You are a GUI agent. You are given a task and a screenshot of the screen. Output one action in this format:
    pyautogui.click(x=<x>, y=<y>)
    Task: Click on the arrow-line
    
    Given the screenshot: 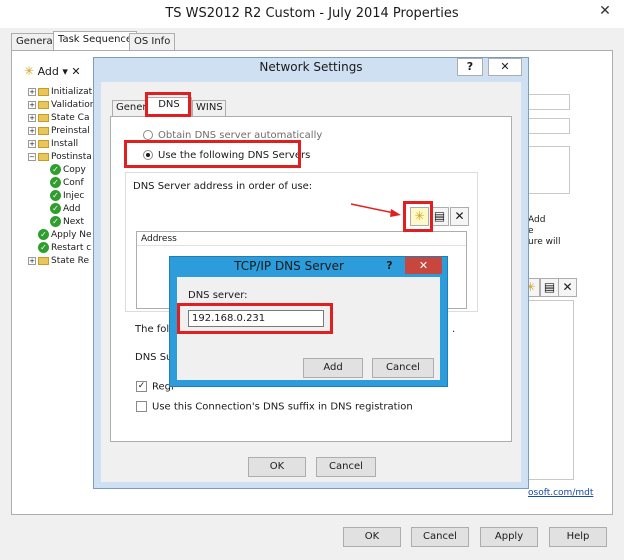 What is the action you would take?
    pyautogui.click(x=372, y=208)
    